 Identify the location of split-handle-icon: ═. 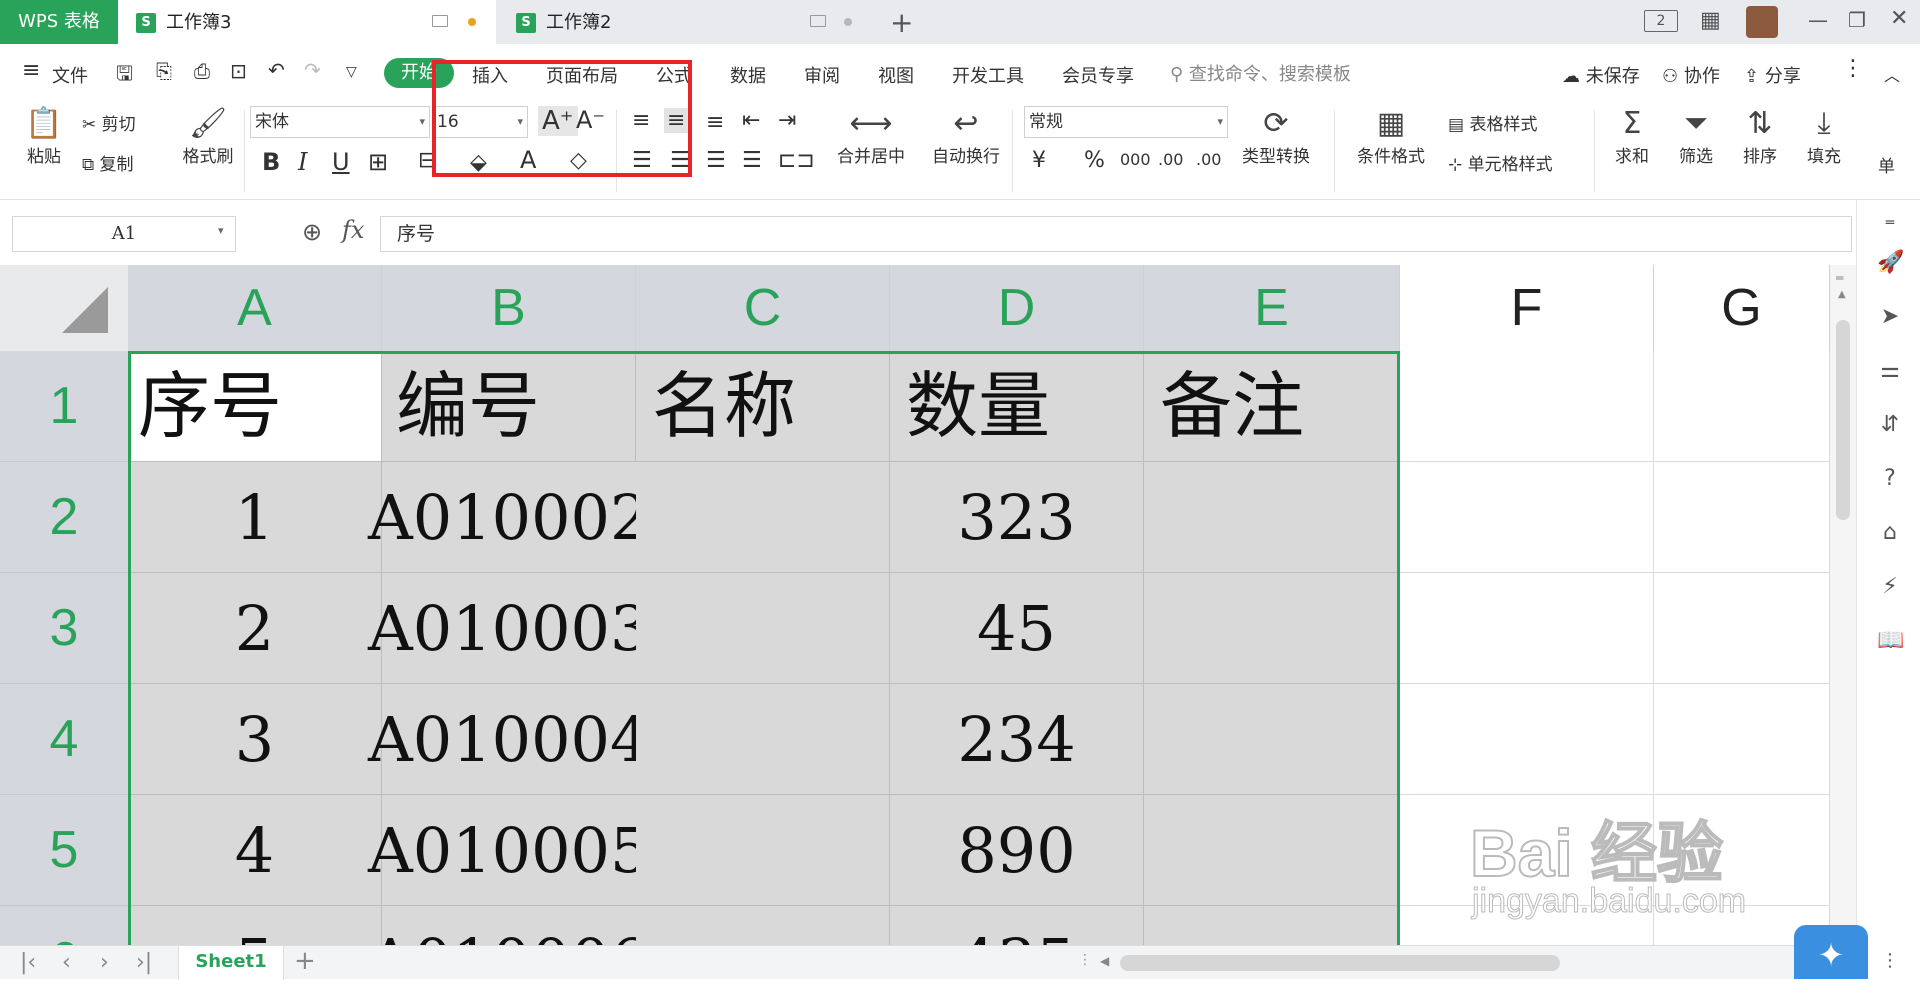
(1839, 278).